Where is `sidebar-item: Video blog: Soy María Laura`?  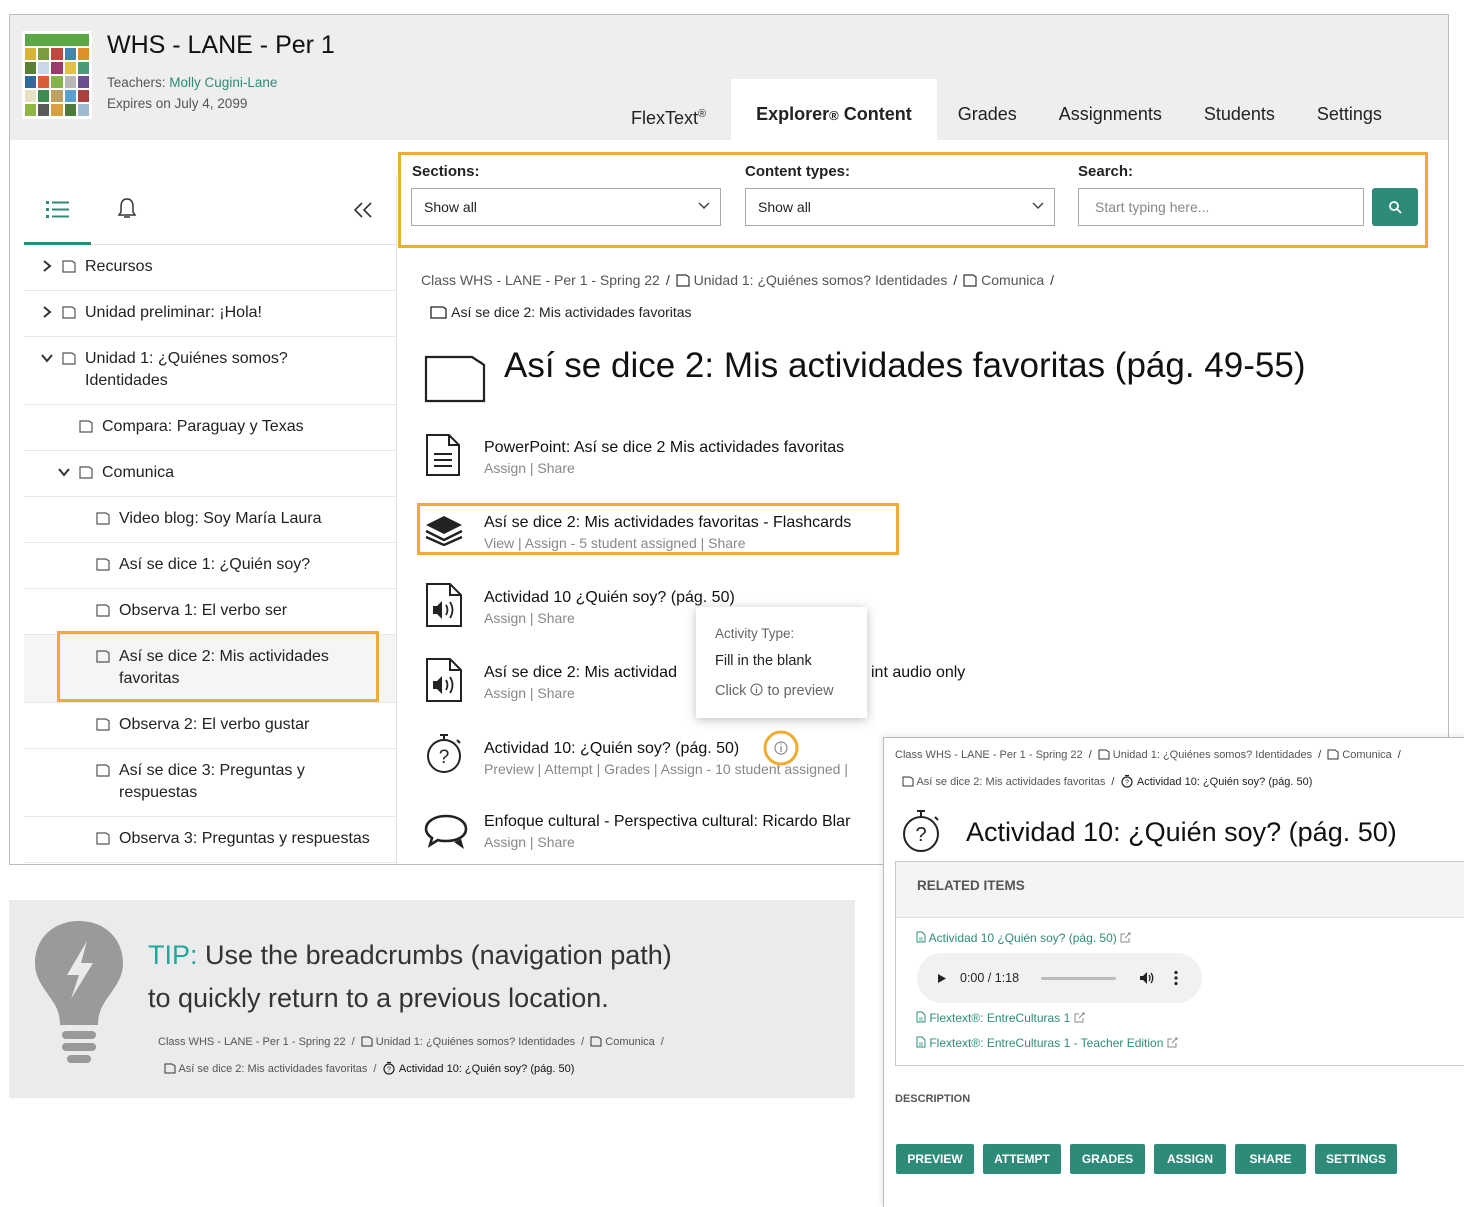 sidebar-item: Video blog: Soy María Laura is located at coordinates (210, 520).